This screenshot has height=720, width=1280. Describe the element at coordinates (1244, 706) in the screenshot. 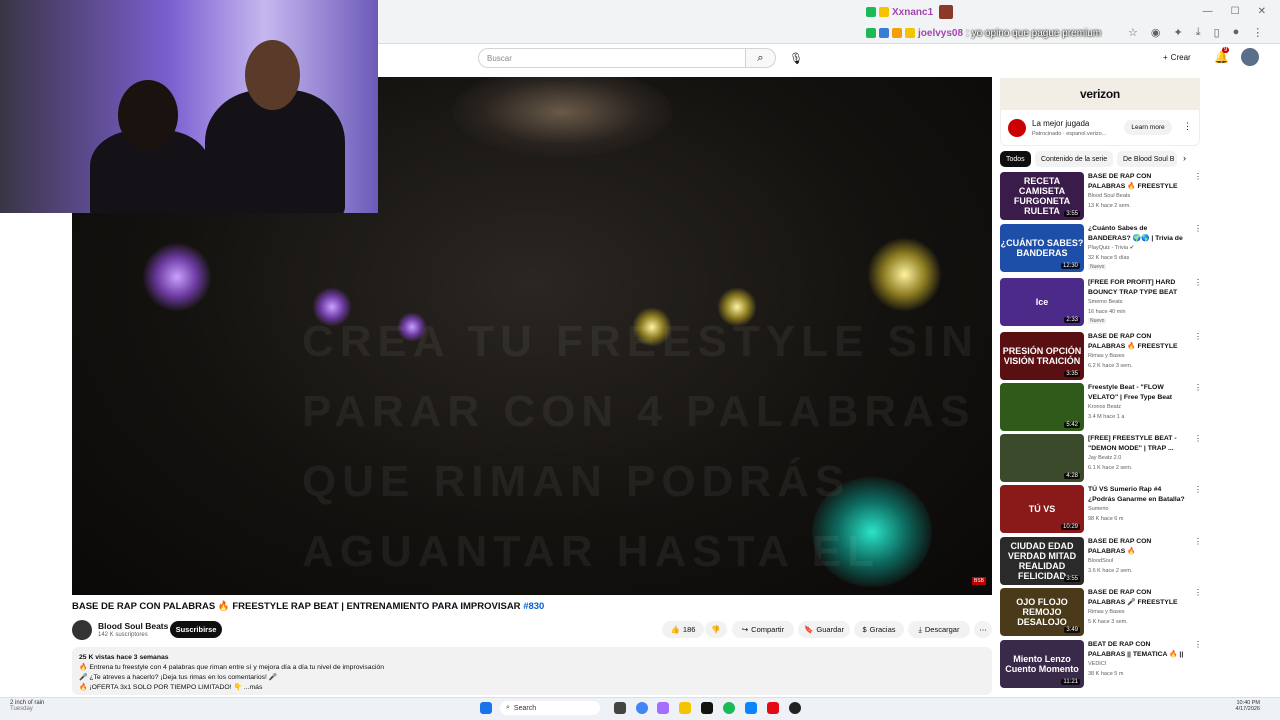

I see `system-clock: 10:40 PM 4/17/2026` at that location.